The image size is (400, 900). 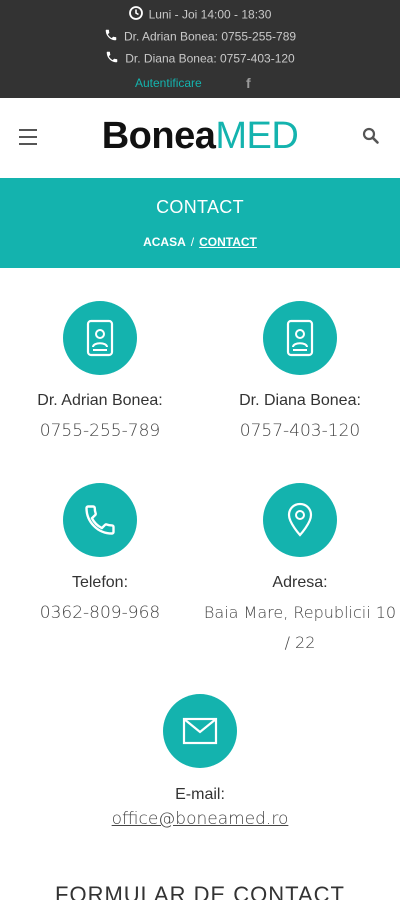 What do you see at coordinates (200, 819) in the screenshot?
I see `email-link: office@boneamed.ro` at bounding box center [200, 819].